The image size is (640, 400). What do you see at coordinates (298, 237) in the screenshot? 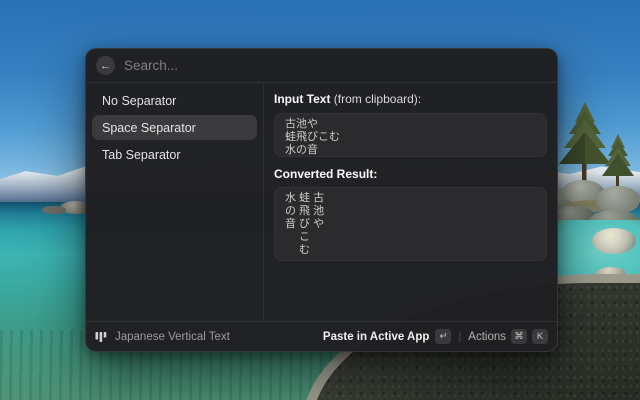
I see `result-line: こ` at bounding box center [298, 237].